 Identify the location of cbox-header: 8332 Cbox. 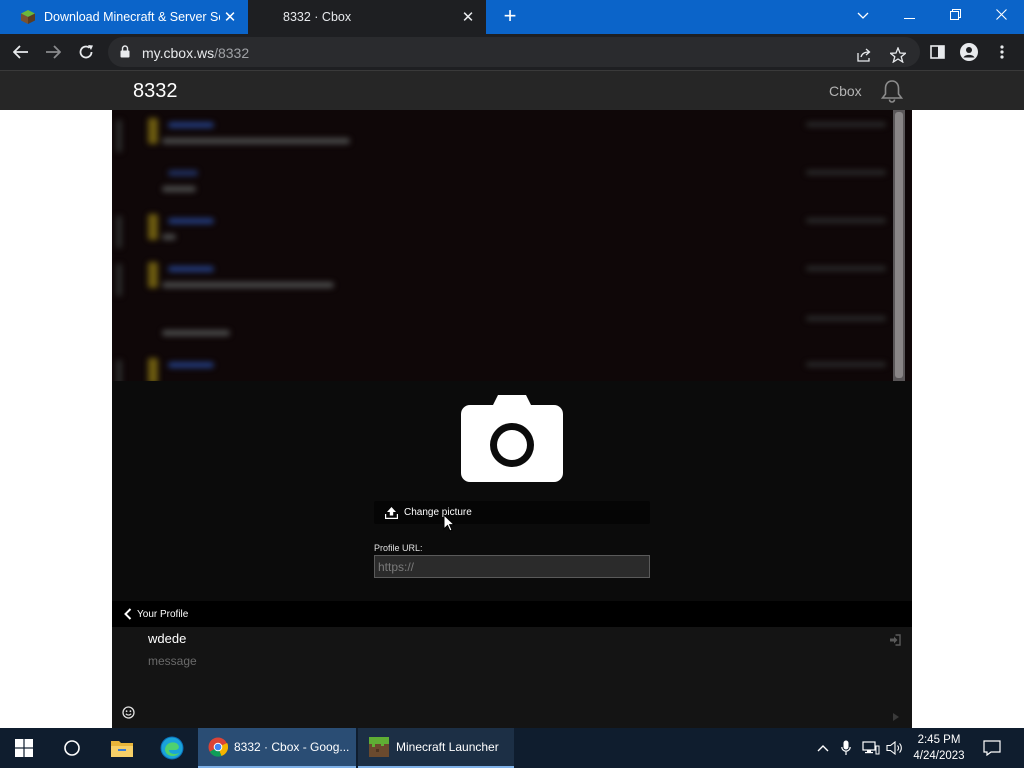
(512, 90).